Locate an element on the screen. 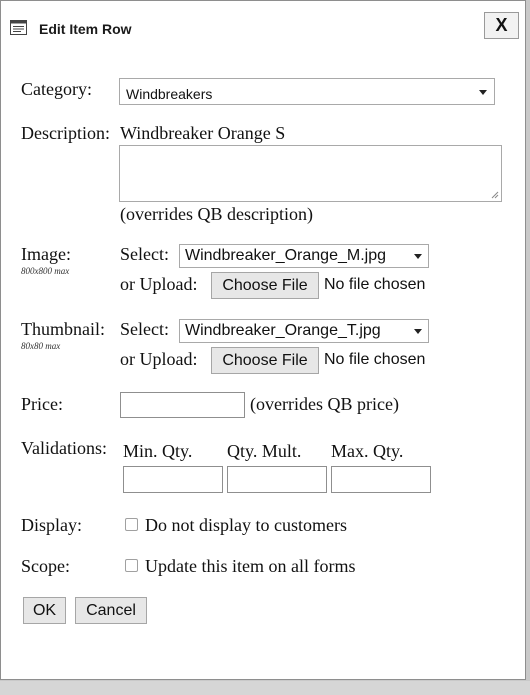  validations-label: Validations: is located at coordinates (64, 448).